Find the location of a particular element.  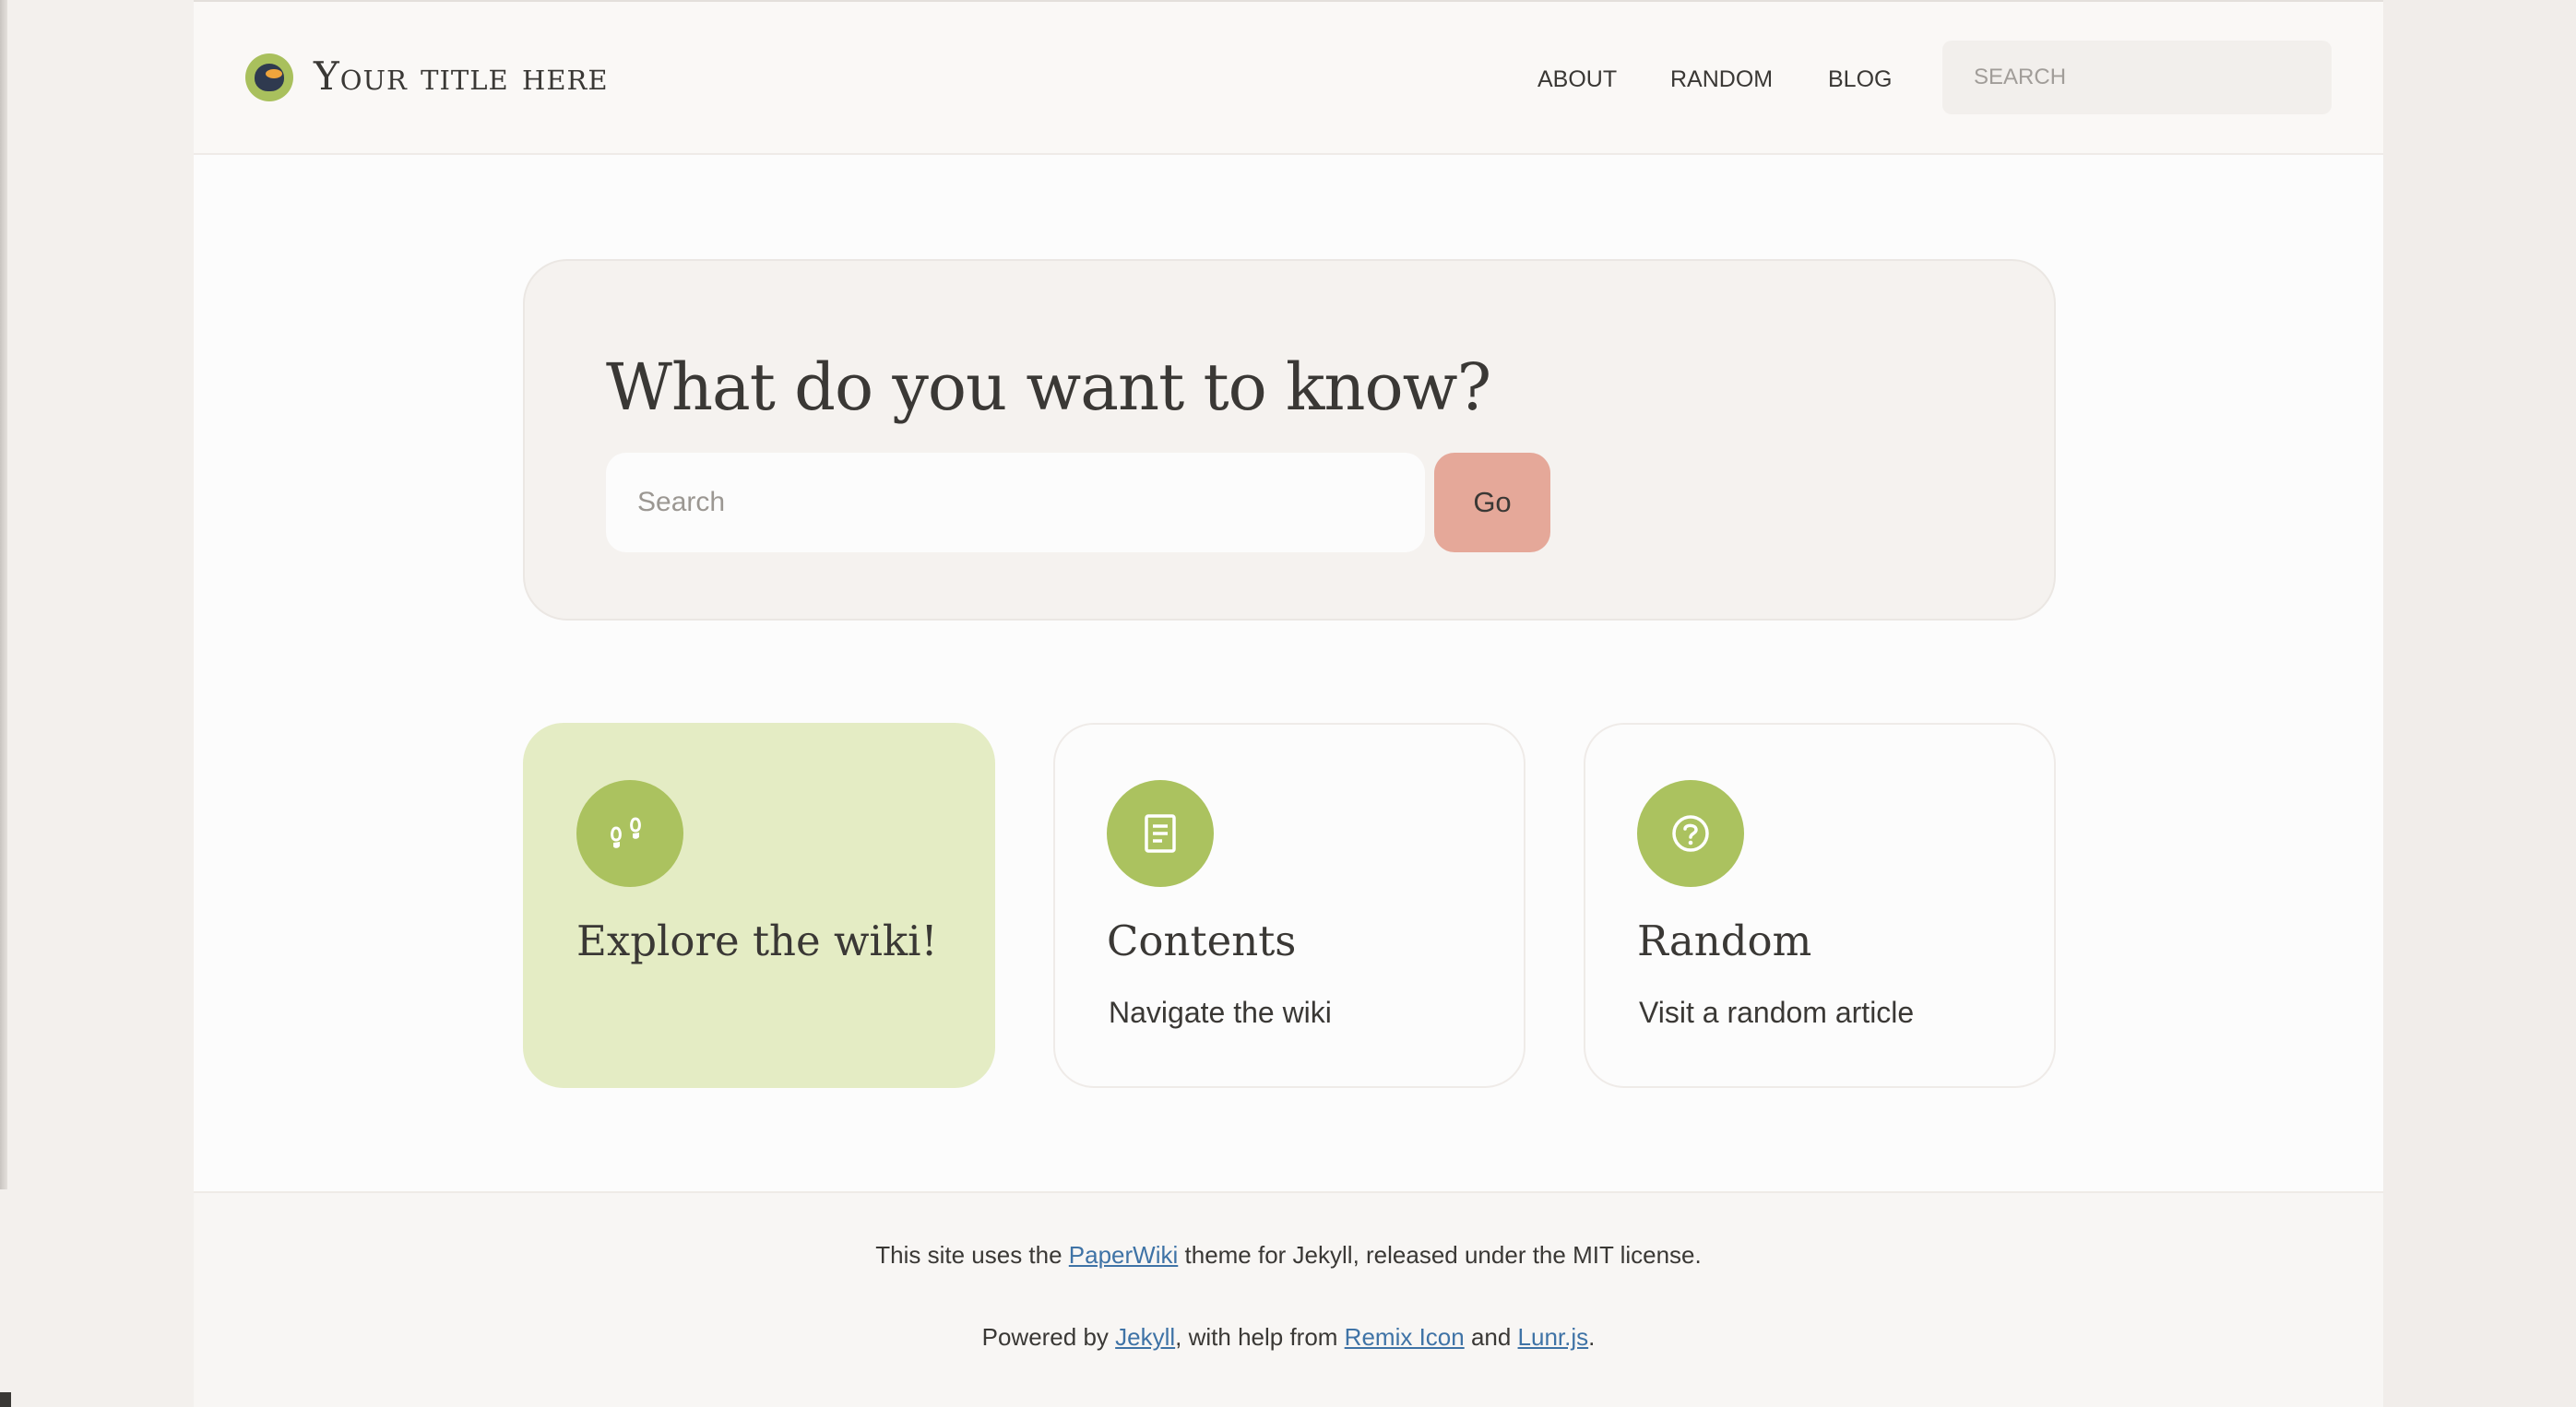

card-contents: Contents Navigate the wiki is located at coordinates (1289, 905).